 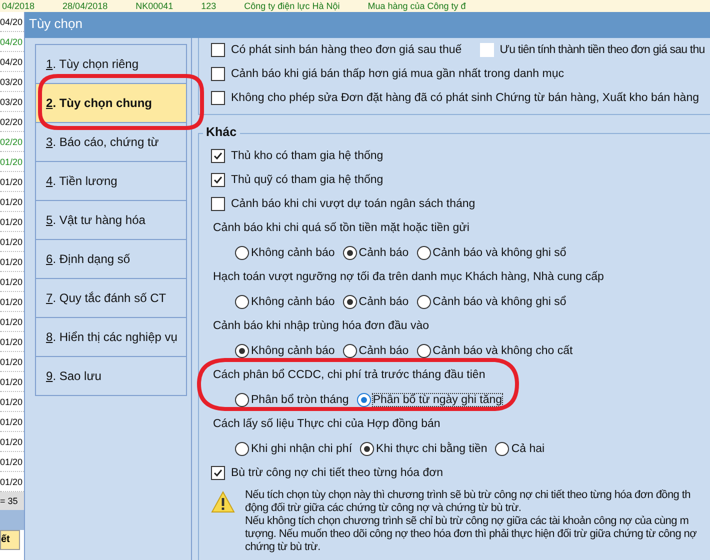 I want to click on warning-text: Nếu tích chọn tùy chọn này thì chương trình sẽ bù trừ công nợ chi tiết theo từng hóa đơn đồng th động đối trừ giữa các chứng từ công nợ và chứng từ bù trừ. Nếu không tích chọn chương trình sẽ chỉ bù trừ công nợ giữa các tài khoản công nợ của cùng m tượng. Nếu muốn theo dõi công nợ theo hóa đơn thì phải thực hiện đối trừ giữa chứng từ công nợ chứng từ bù trừ., so click(x=471, y=521).